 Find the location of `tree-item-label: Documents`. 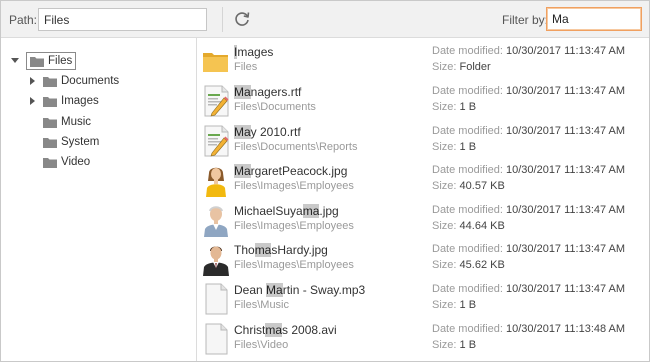

tree-item-label: Documents is located at coordinates (90, 81).